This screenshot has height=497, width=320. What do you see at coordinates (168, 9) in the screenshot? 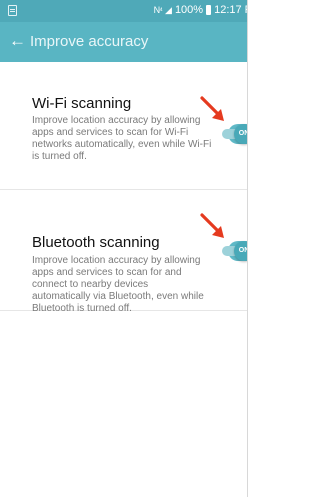
I see `cell-signal-icon: ◢` at bounding box center [168, 9].